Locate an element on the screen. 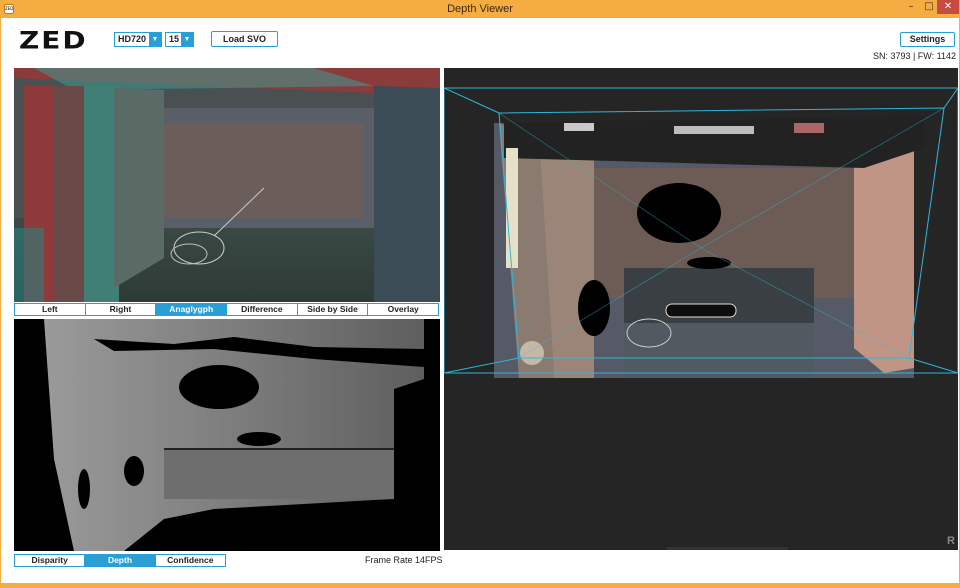 The width and height of the screenshot is (960, 588). minimize-button: – is located at coordinates (911, 7).